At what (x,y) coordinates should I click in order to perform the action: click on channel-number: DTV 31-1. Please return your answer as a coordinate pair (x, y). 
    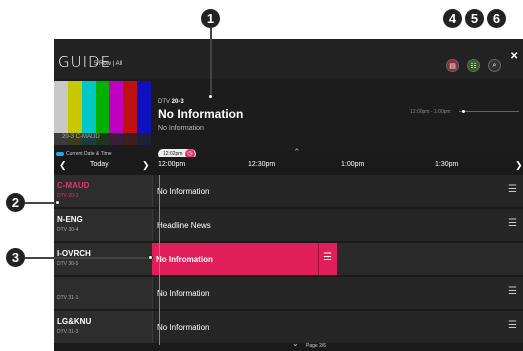
    Looking at the image, I should click on (68, 298).